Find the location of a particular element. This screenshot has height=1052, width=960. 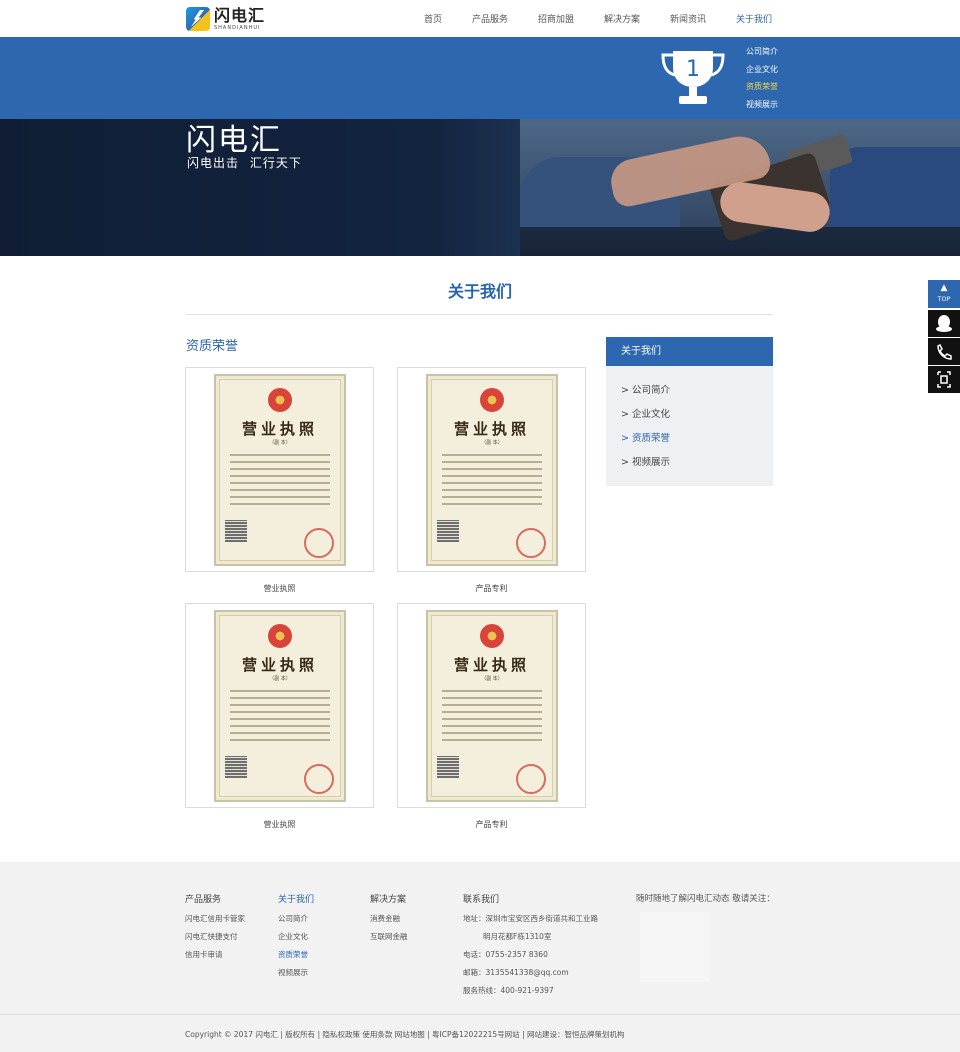

phone-icon is located at coordinates (944, 351).